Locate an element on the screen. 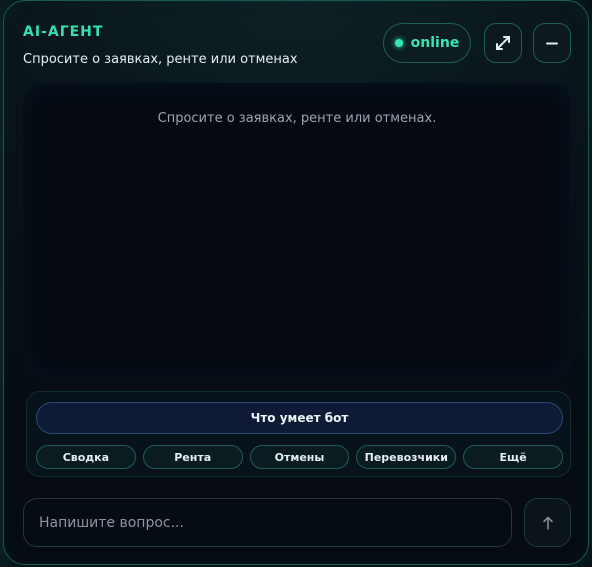 This screenshot has width=592, height=567. minimize-icon is located at coordinates (552, 43).